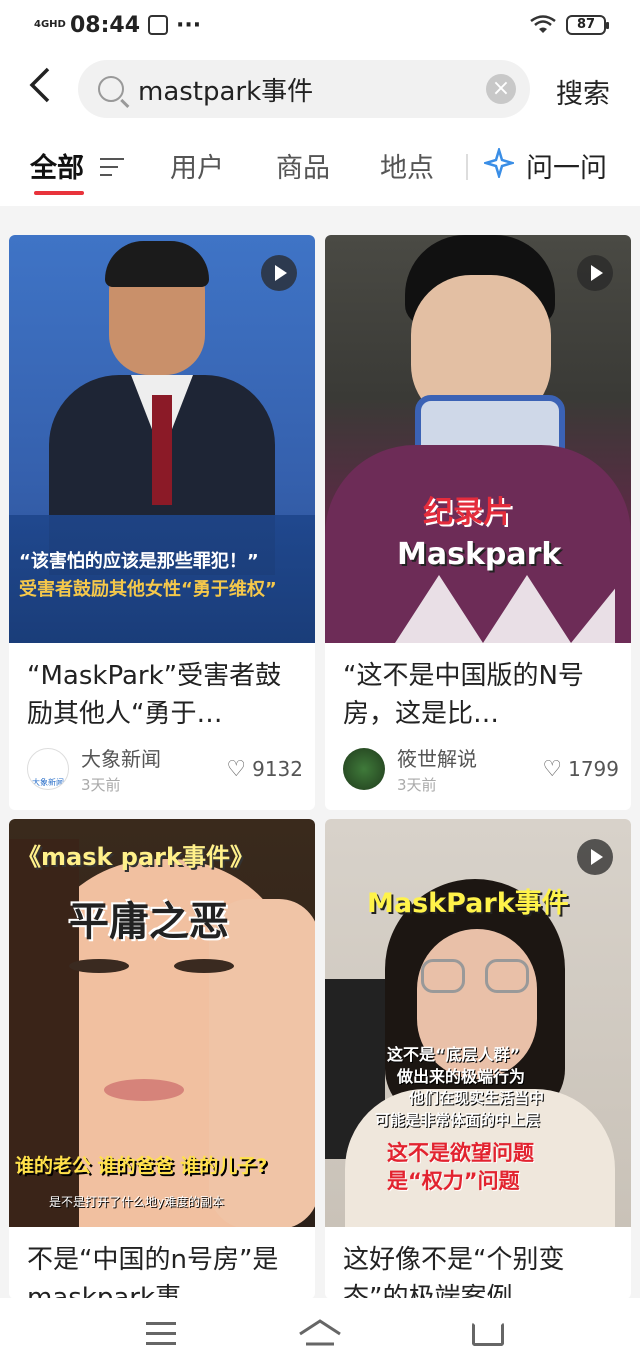 The width and height of the screenshot is (640, 1372). What do you see at coordinates (153, 1272) in the screenshot?
I see `card-title: 不是“中国的n号房”是maskpark事` at bounding box center [153, 1272].